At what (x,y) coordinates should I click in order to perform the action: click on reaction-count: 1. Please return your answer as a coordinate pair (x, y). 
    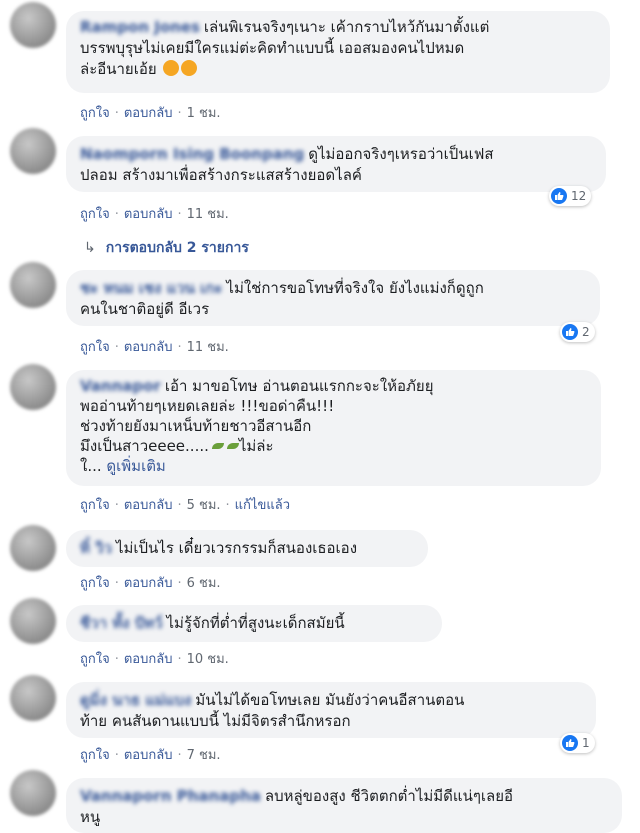
    Looking at the image, I should click on (577, 743).